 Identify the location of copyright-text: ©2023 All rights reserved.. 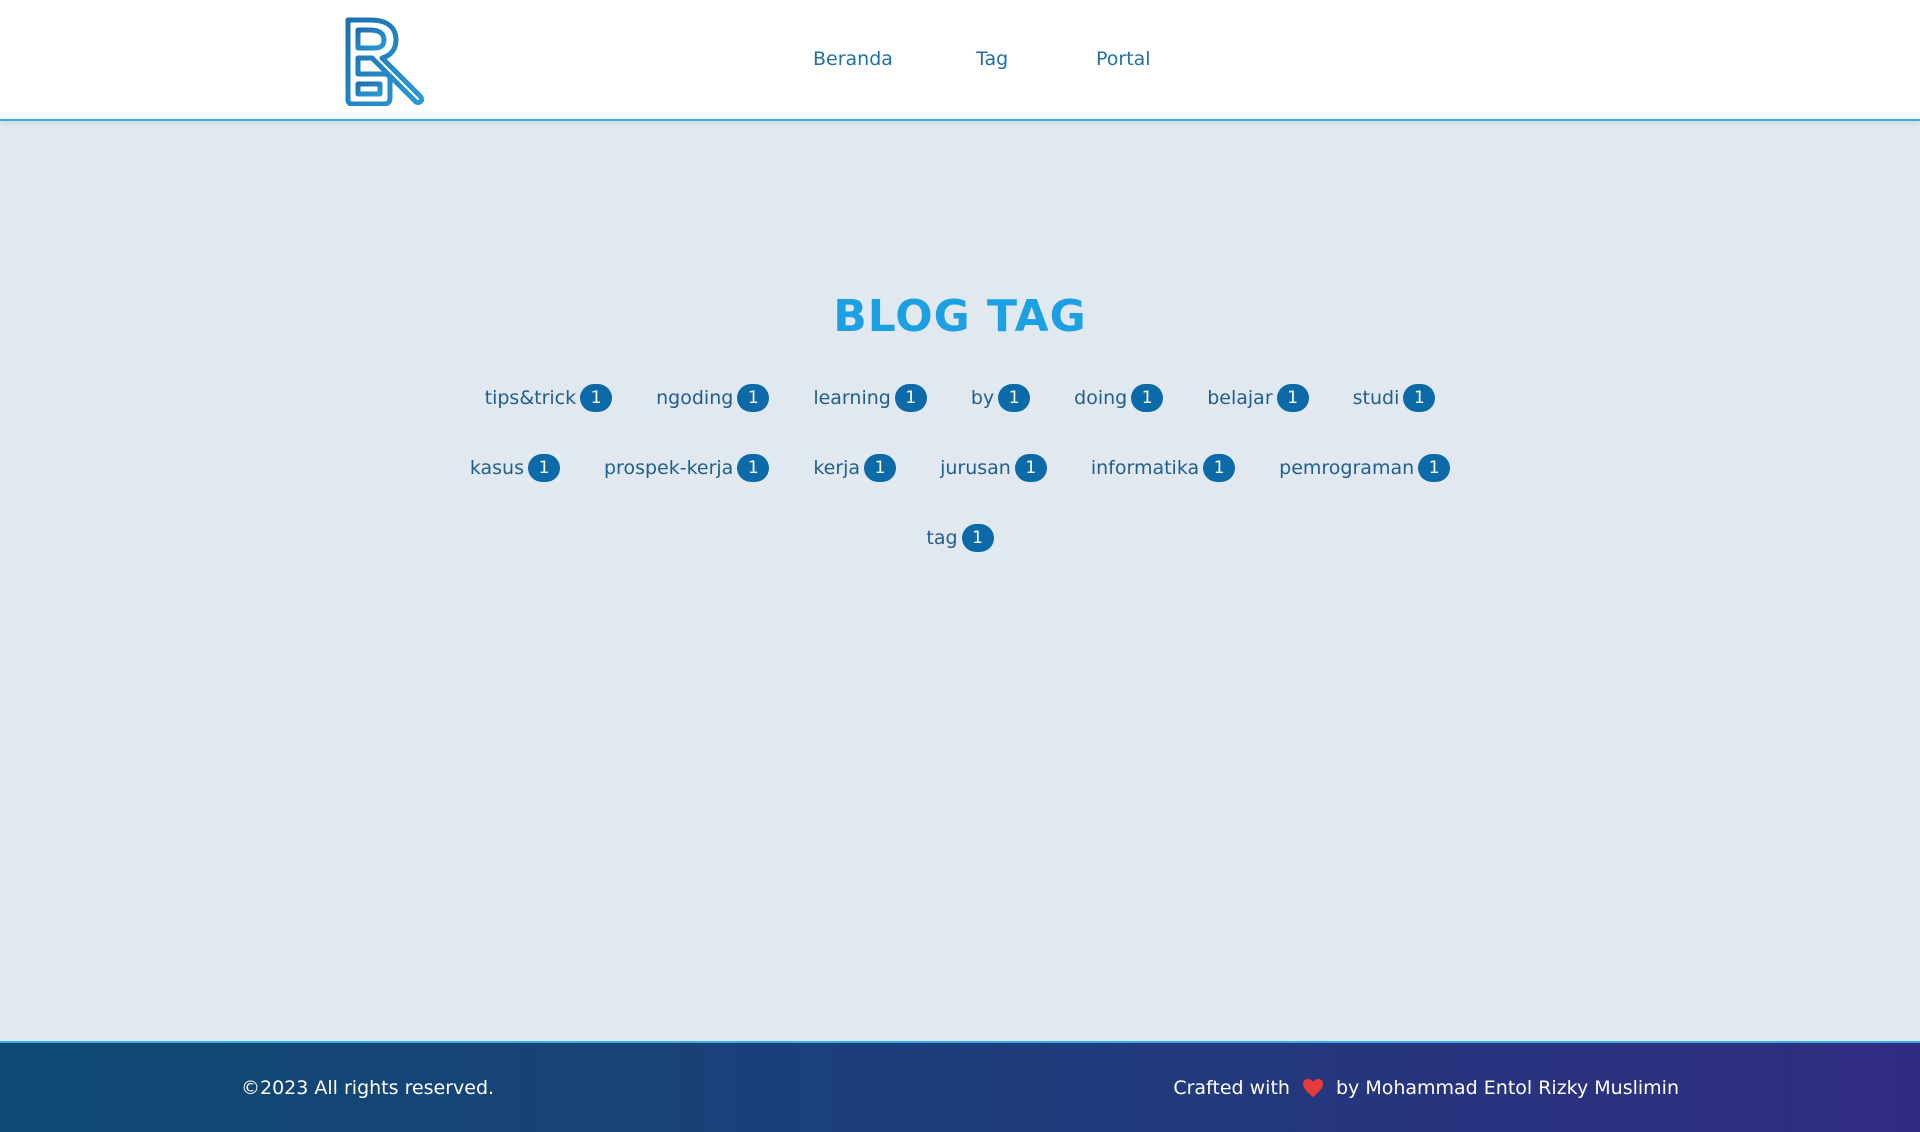
(368, 1088).